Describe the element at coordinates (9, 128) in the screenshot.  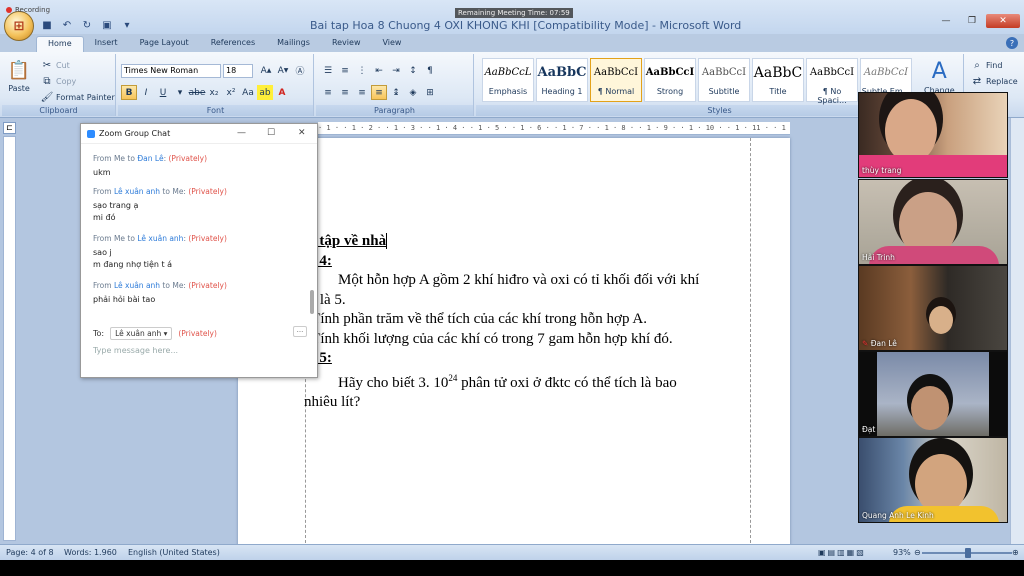
I see `ruler-toggle: ⊏` at that location.